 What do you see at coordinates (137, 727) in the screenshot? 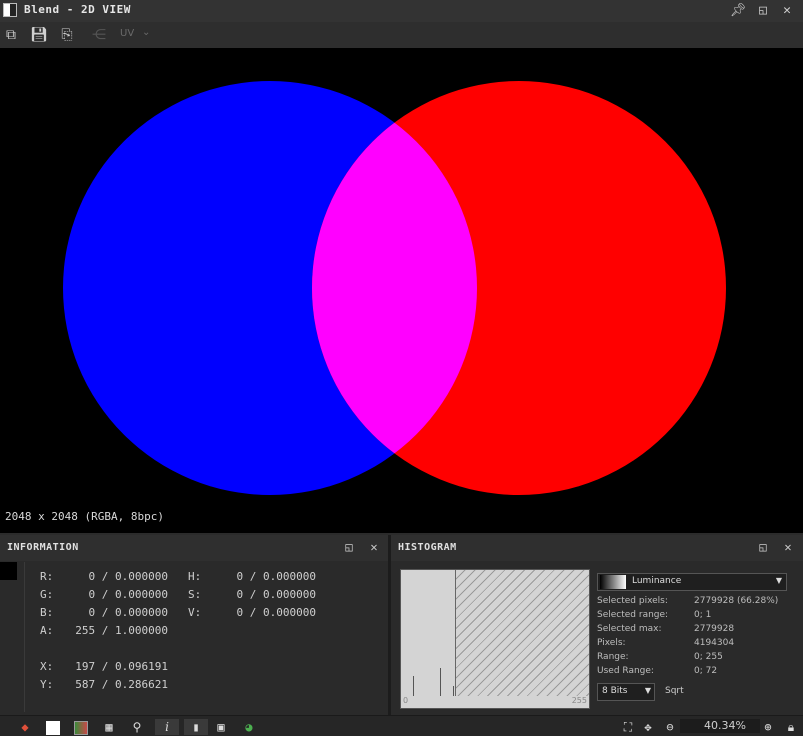
I see `pick-icon: ⚲` at bounding box center [137, 727].